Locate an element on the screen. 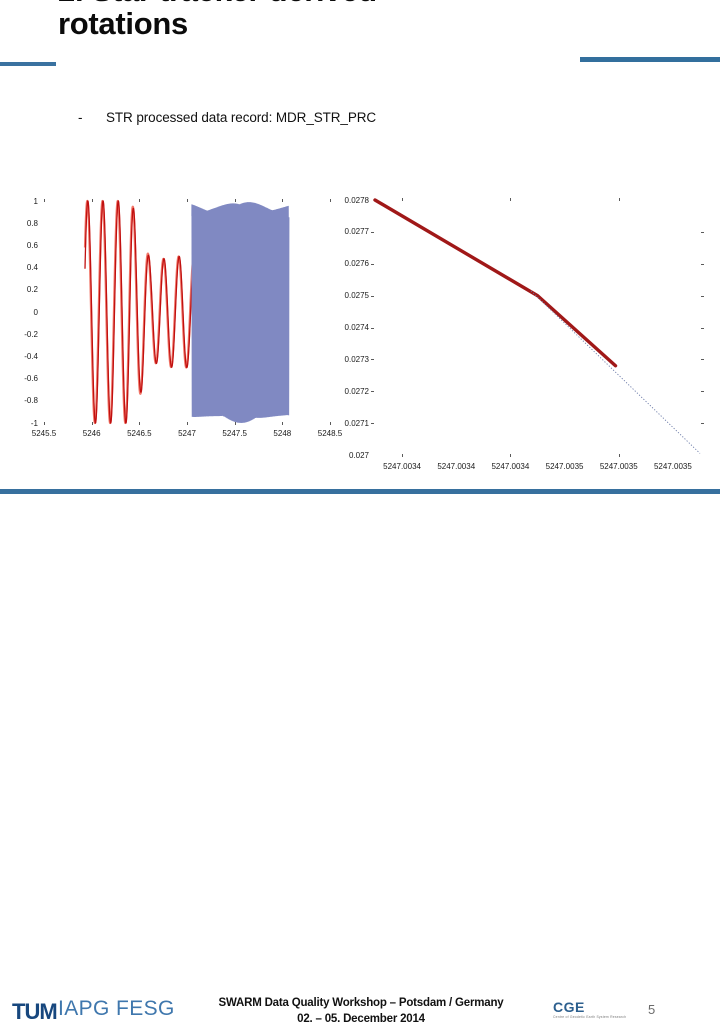 Image resolution: width=720 pixels, height=1030 pixels. x-tick-label: 5245.5 is located at coordinates (44, 433).